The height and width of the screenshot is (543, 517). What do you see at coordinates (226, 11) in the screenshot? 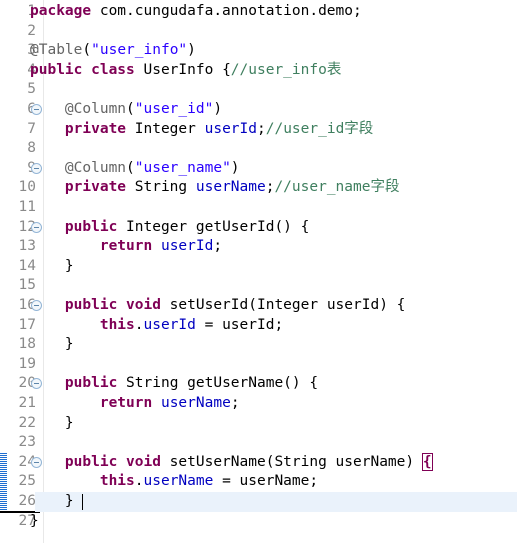
I see `code-token: com.cungudafa.annotation.demo;` at bounding box center [226, 11].